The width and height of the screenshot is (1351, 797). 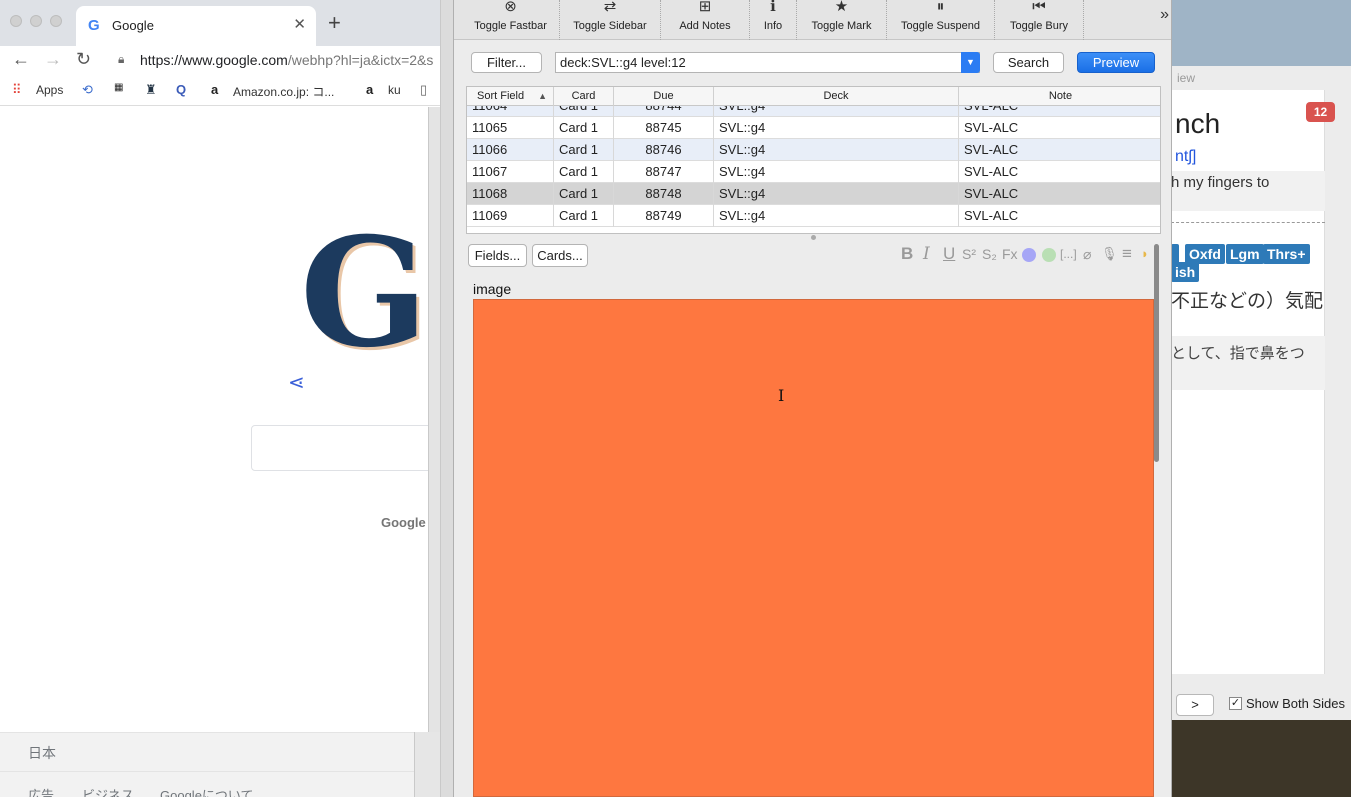 I want to click on search-query-input: deck:SVL::g4 level:12, so click(x=767, y=62).